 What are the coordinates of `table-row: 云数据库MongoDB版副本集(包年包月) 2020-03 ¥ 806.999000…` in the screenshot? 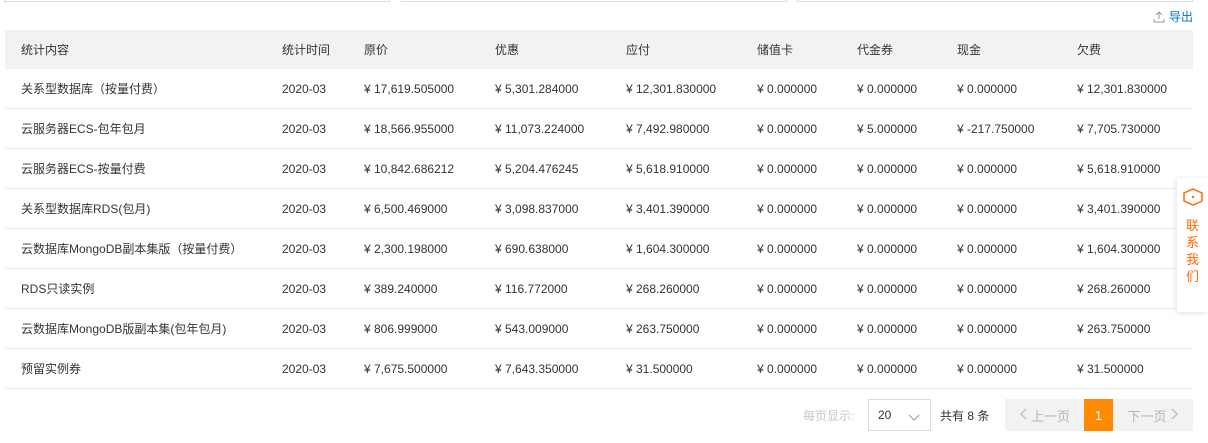 It's located at (599, 329).